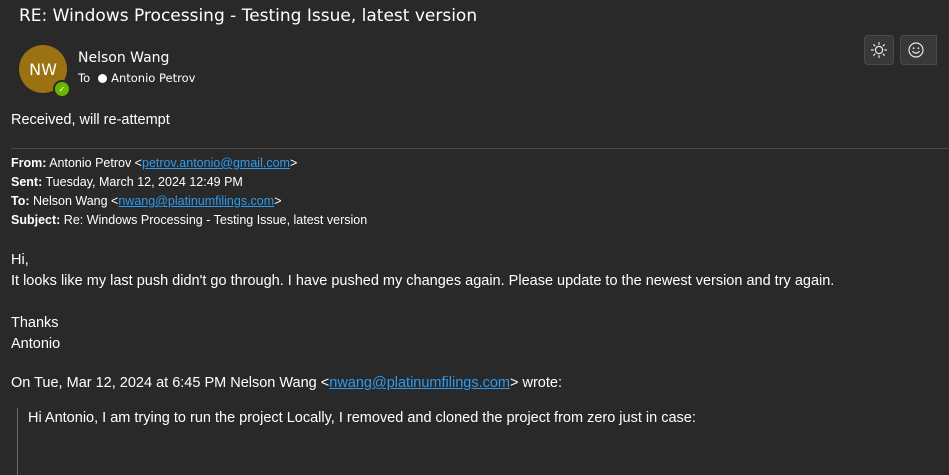 This screenshot has width=949, height=475. I want to click on smiley-icon, so click(916, 50).